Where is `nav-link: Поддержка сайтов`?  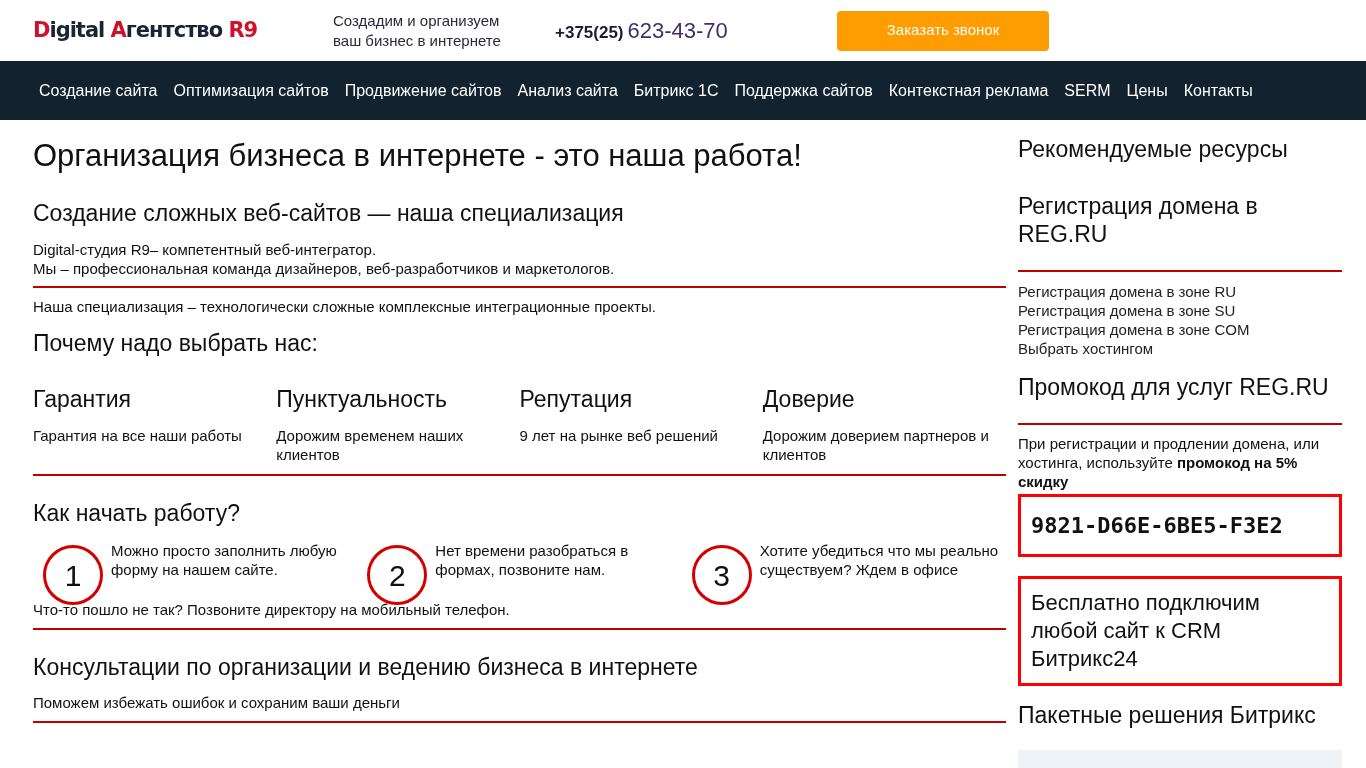 nav-link: Поддержка сайтов is located at coordinates (803, 90).